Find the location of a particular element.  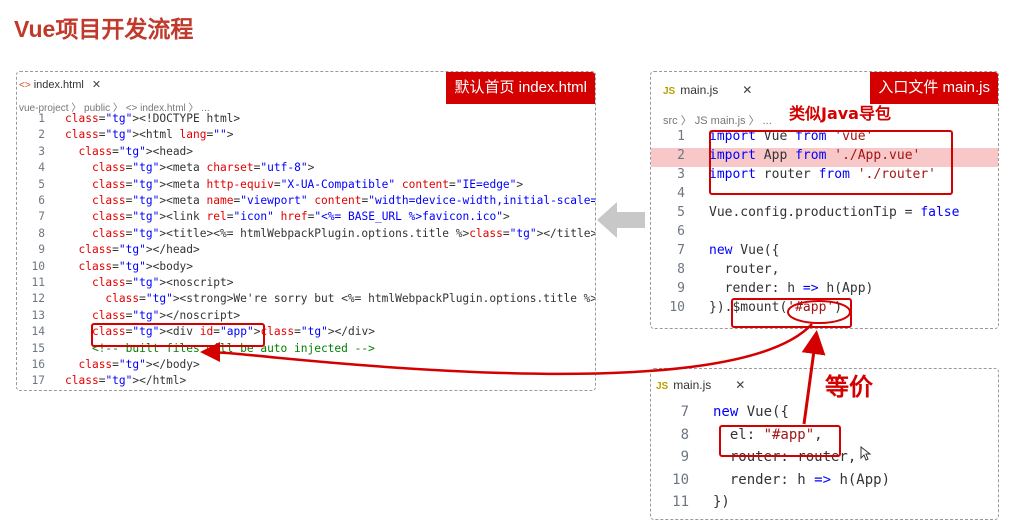

connector-arrows is located at coordinates (513, 374).